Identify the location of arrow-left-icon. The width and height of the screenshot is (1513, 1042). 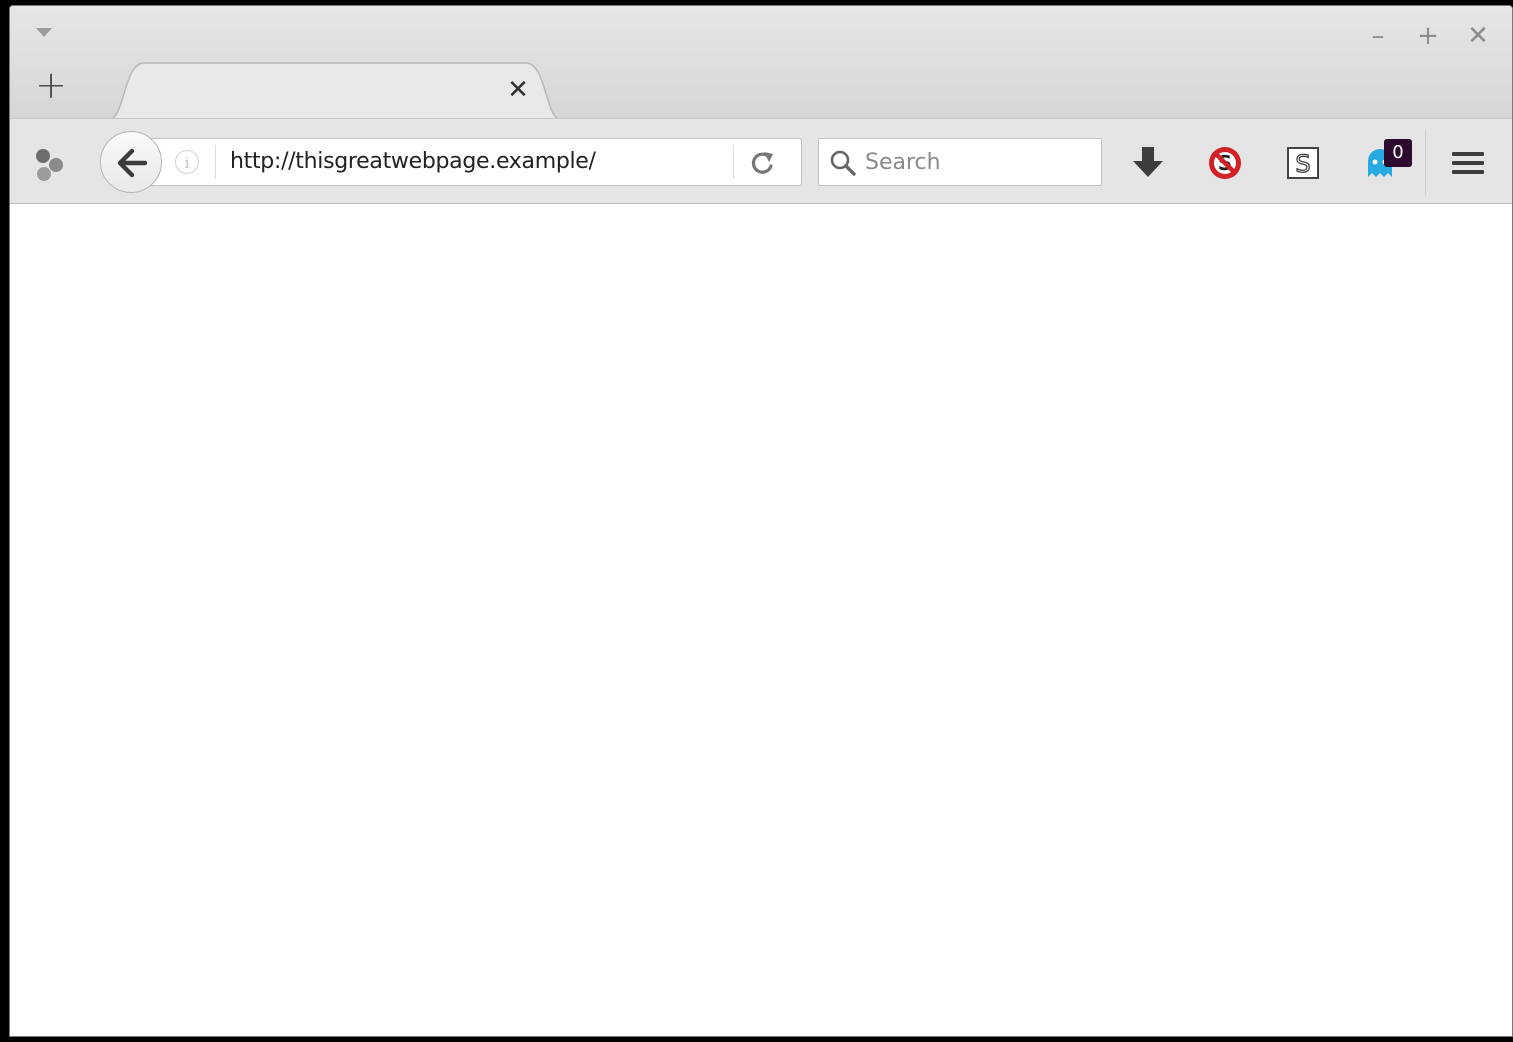
(132, 163).